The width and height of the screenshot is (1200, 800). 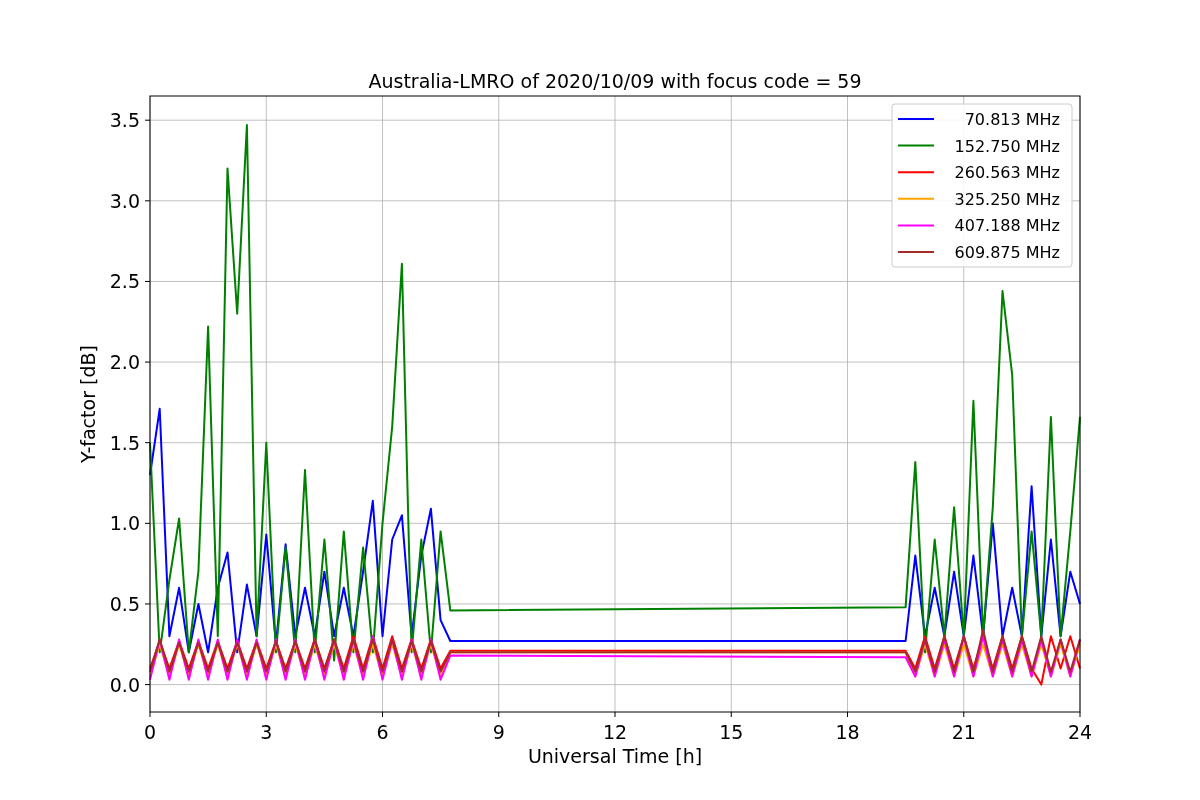 What do you see at coordinates (963, 732) in the screenshot?
I see `x-tick-label: 21` at bounding box center [963, 732].